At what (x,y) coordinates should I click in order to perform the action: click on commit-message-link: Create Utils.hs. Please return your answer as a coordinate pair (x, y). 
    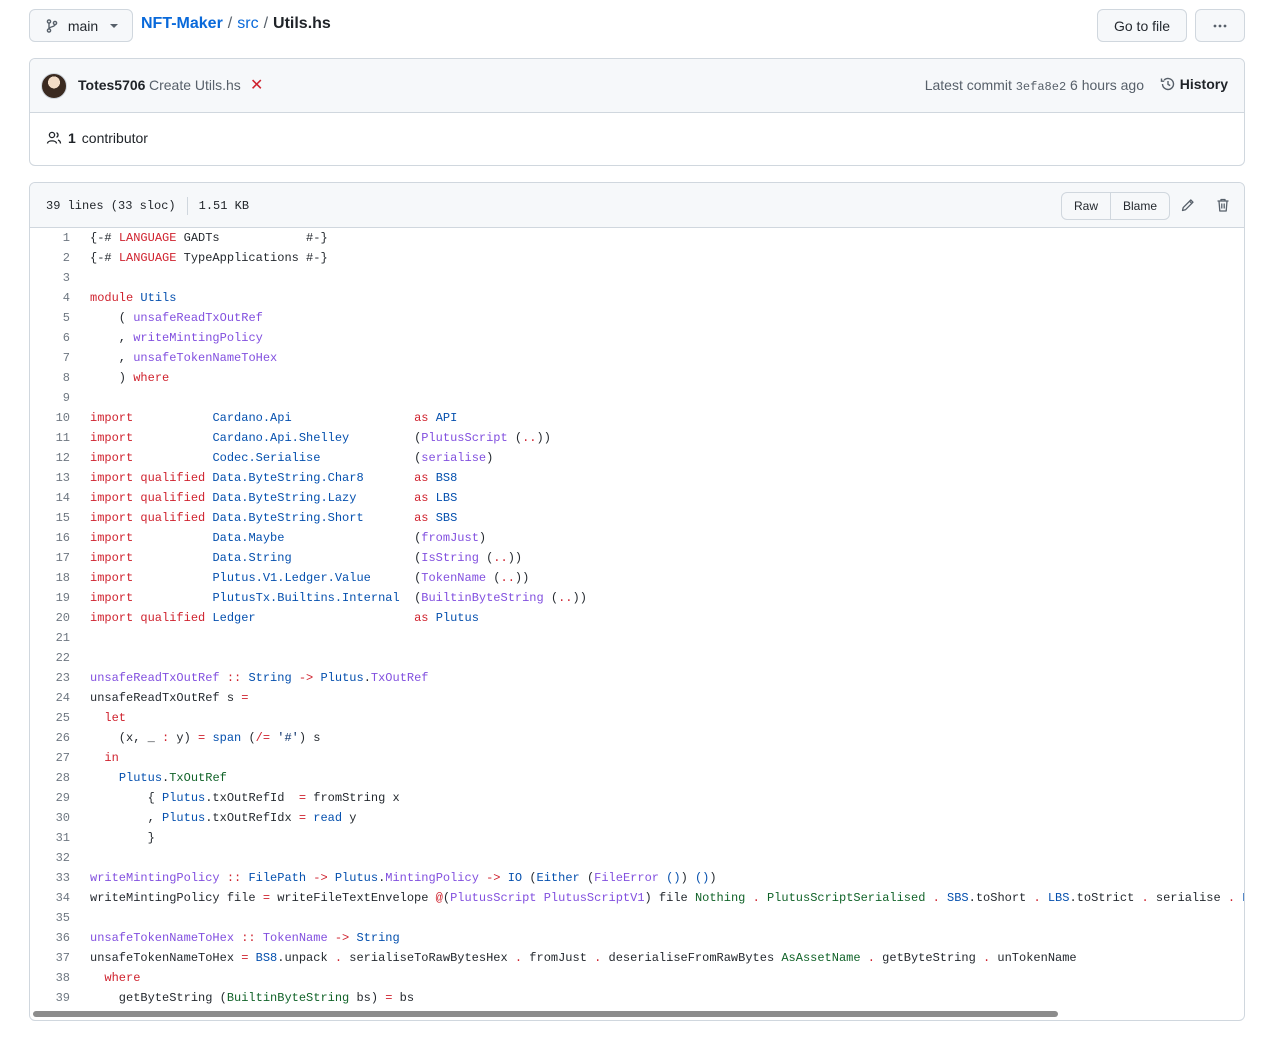
    Looking at the image, I should click on (195, 85).